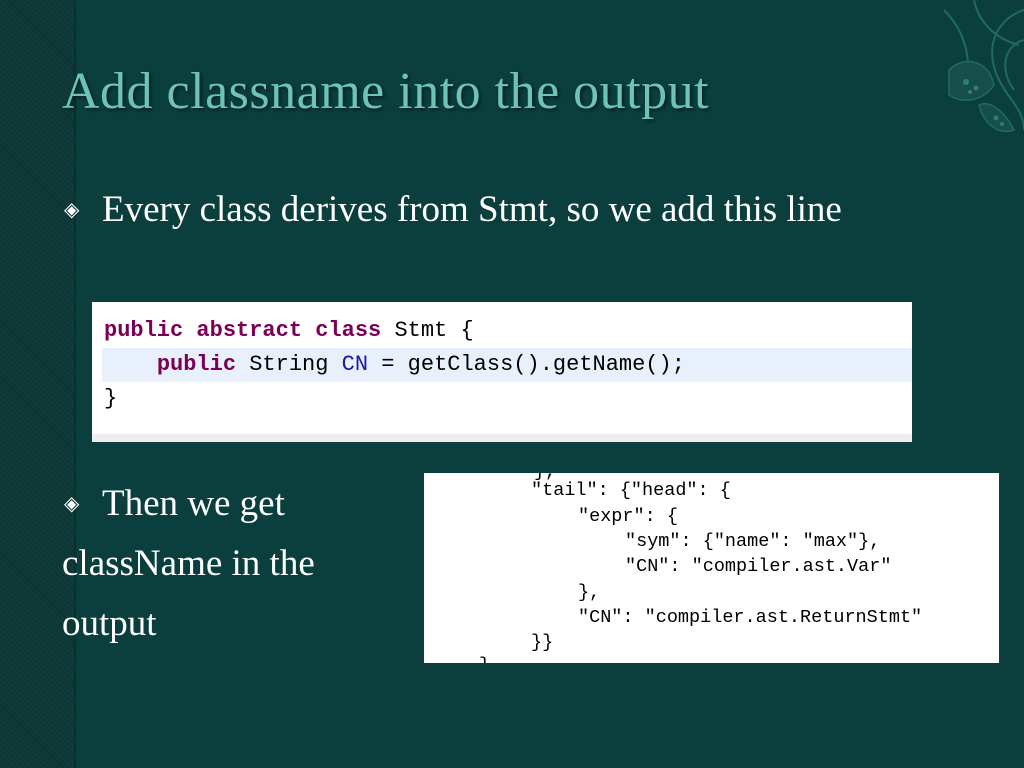  Describe the element at coordinates (502, 438) in the screenshot. I see `code-box-bottom-band` at that location.